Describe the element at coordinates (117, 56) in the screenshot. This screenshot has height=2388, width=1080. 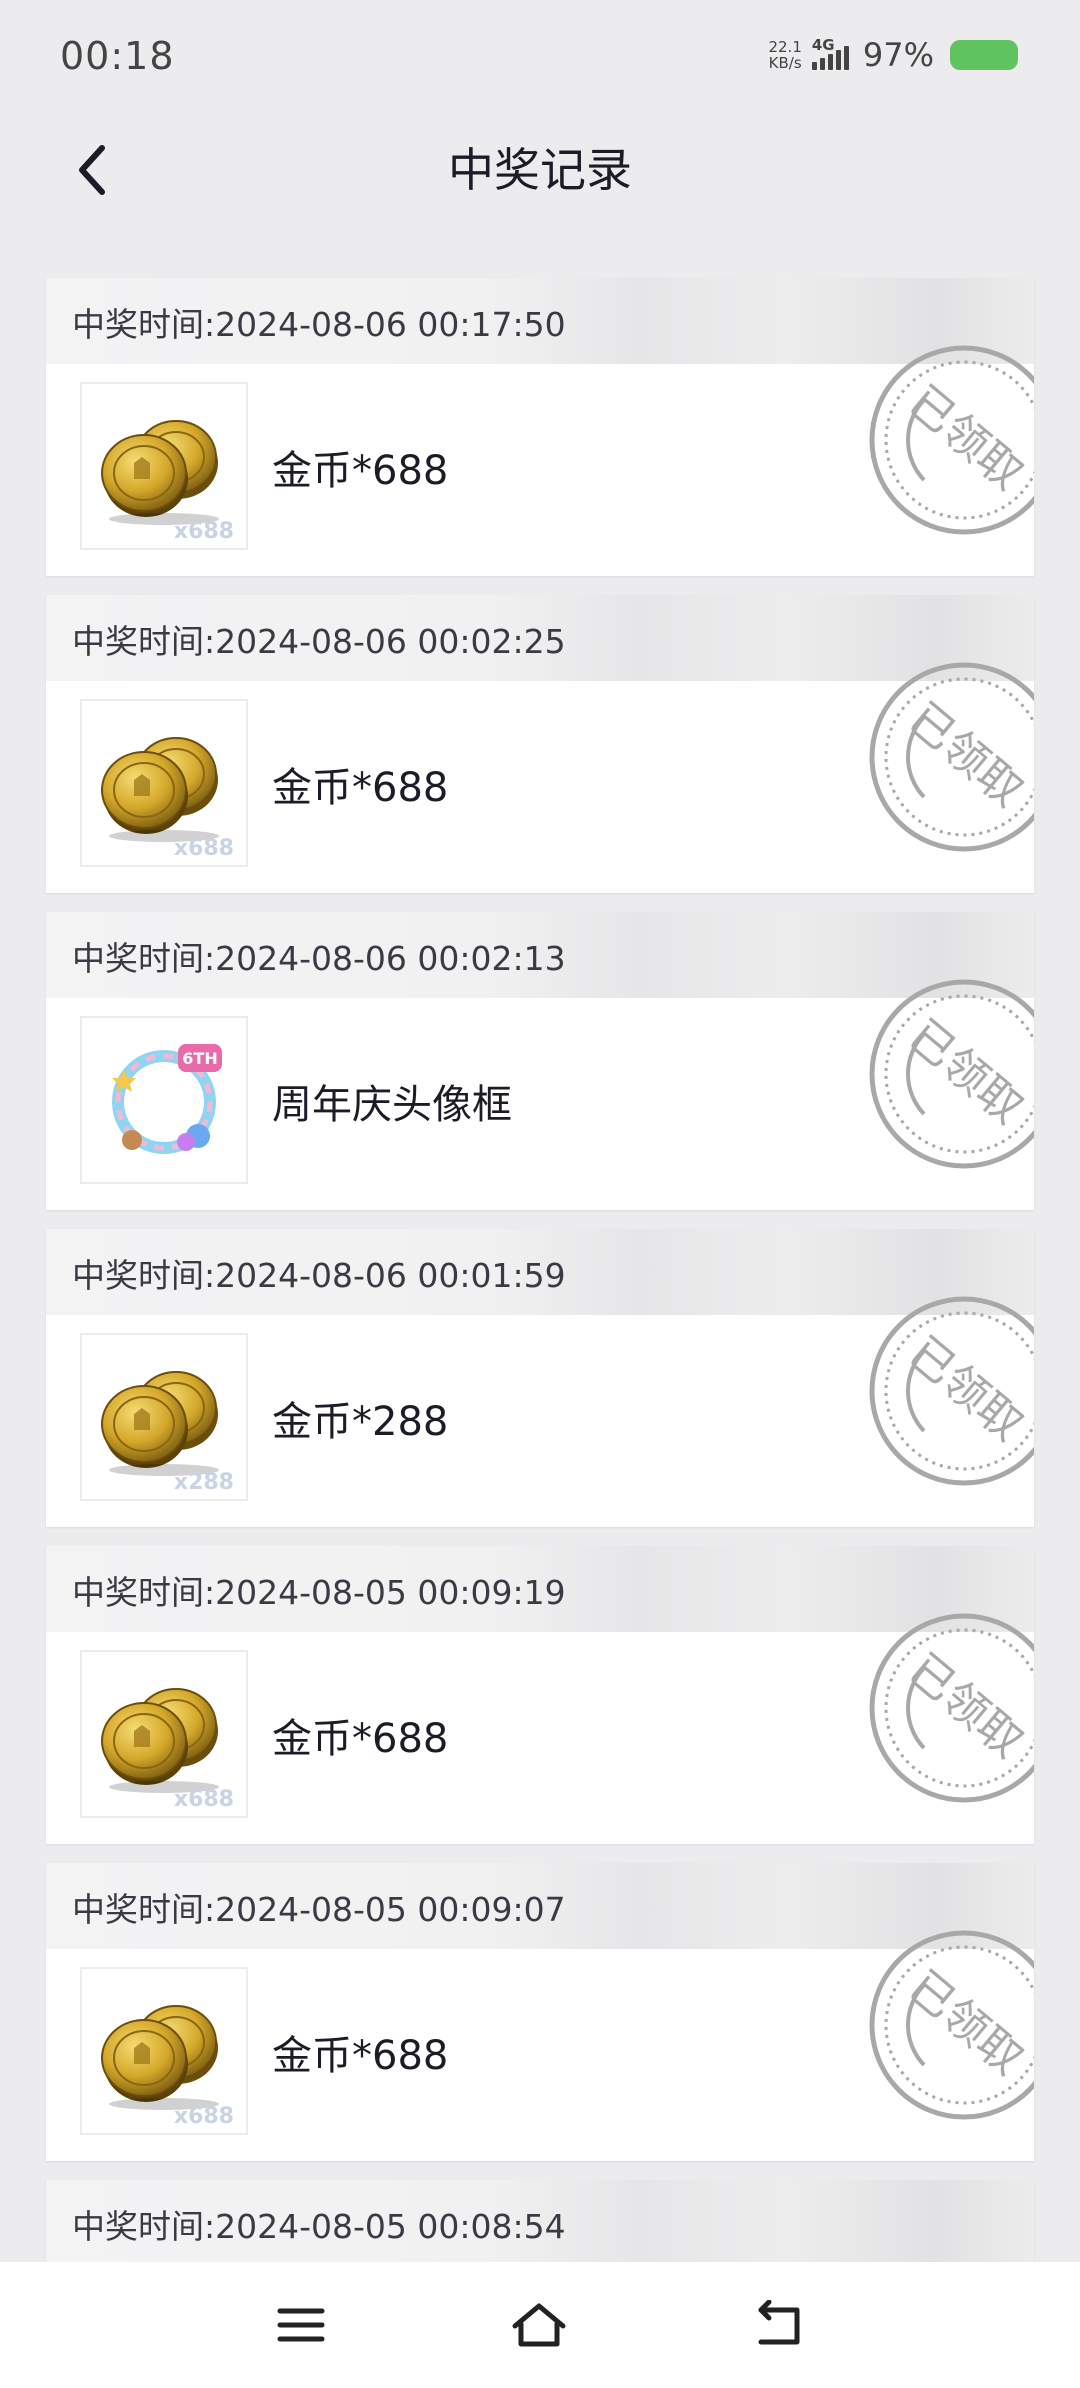
I see `status-time: 00:18` at that location.